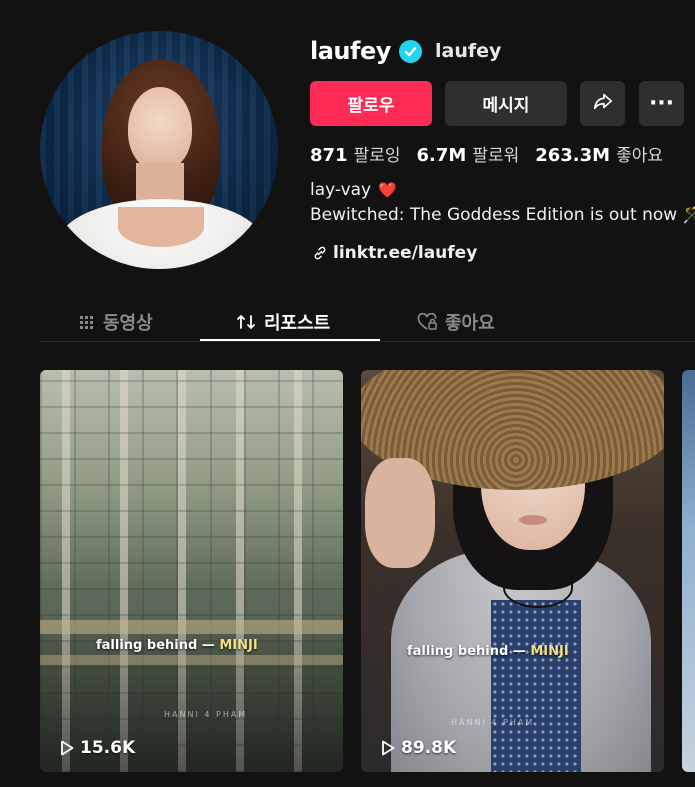  What do you see at coordinates (468, 51) in the screenshot?
I see `nickname: laufey` at bounding box center [468, 51].